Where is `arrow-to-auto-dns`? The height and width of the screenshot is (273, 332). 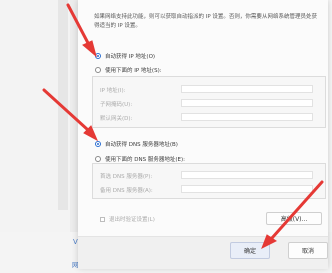 arrow-to-auto-dns is located at coordinates (66, 110).